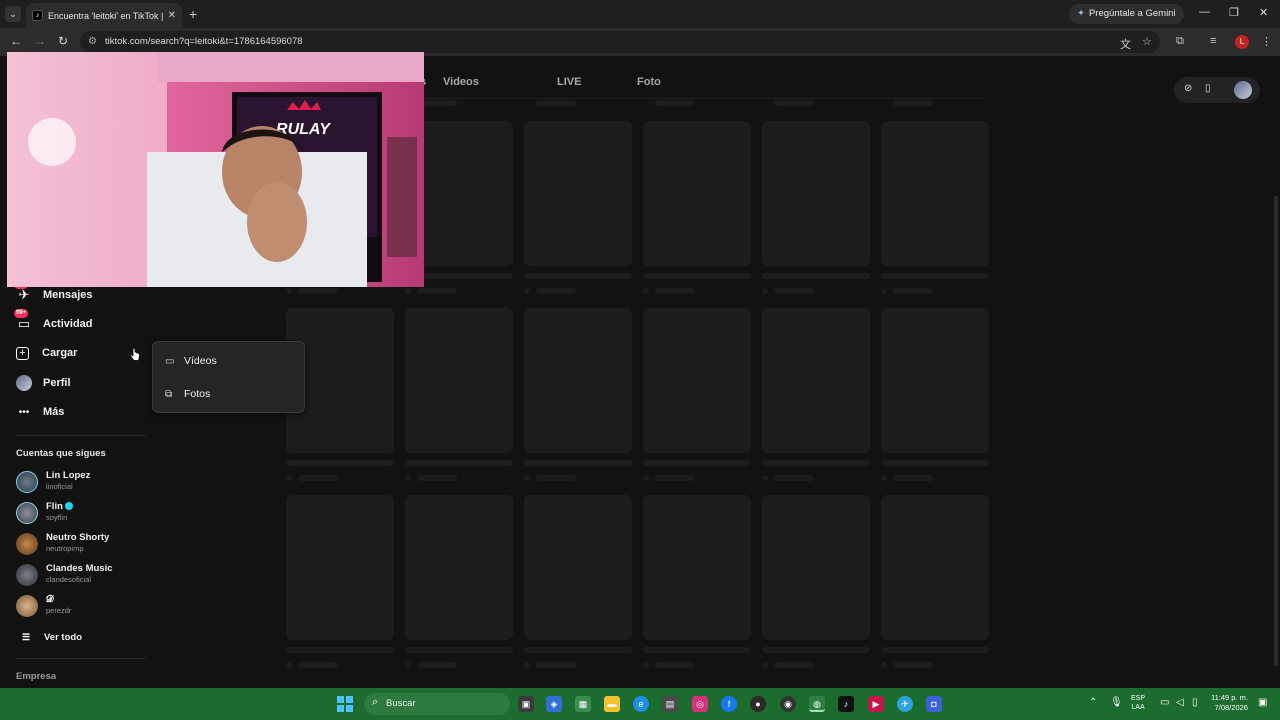 The height and width of the screenshot is (720, 1280). I want to click on streaming-app-icon: ▶, so click(876, 704).